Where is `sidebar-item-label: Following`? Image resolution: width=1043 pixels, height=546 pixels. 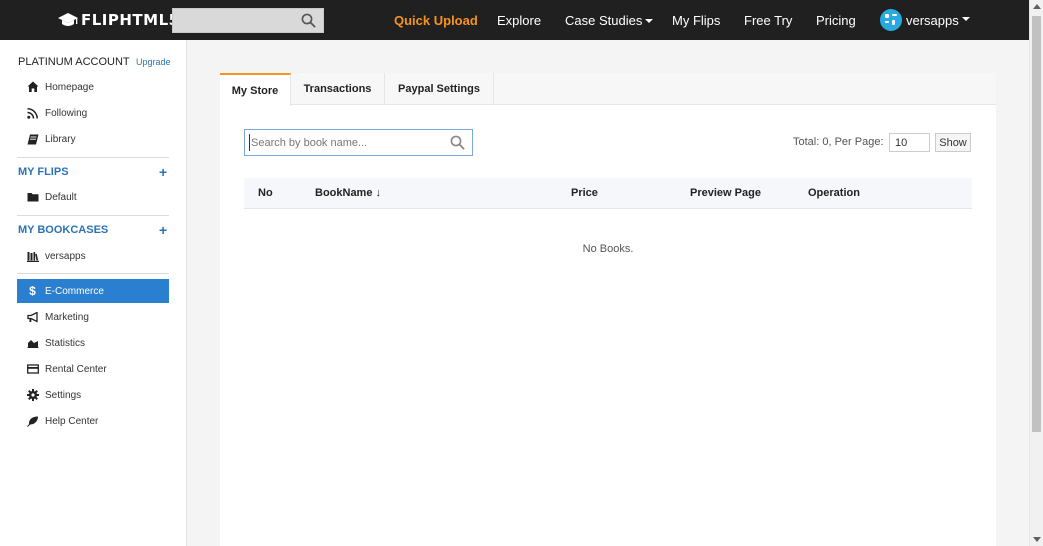 sidebar-item-label: Following is located at coordinates (66, 113).